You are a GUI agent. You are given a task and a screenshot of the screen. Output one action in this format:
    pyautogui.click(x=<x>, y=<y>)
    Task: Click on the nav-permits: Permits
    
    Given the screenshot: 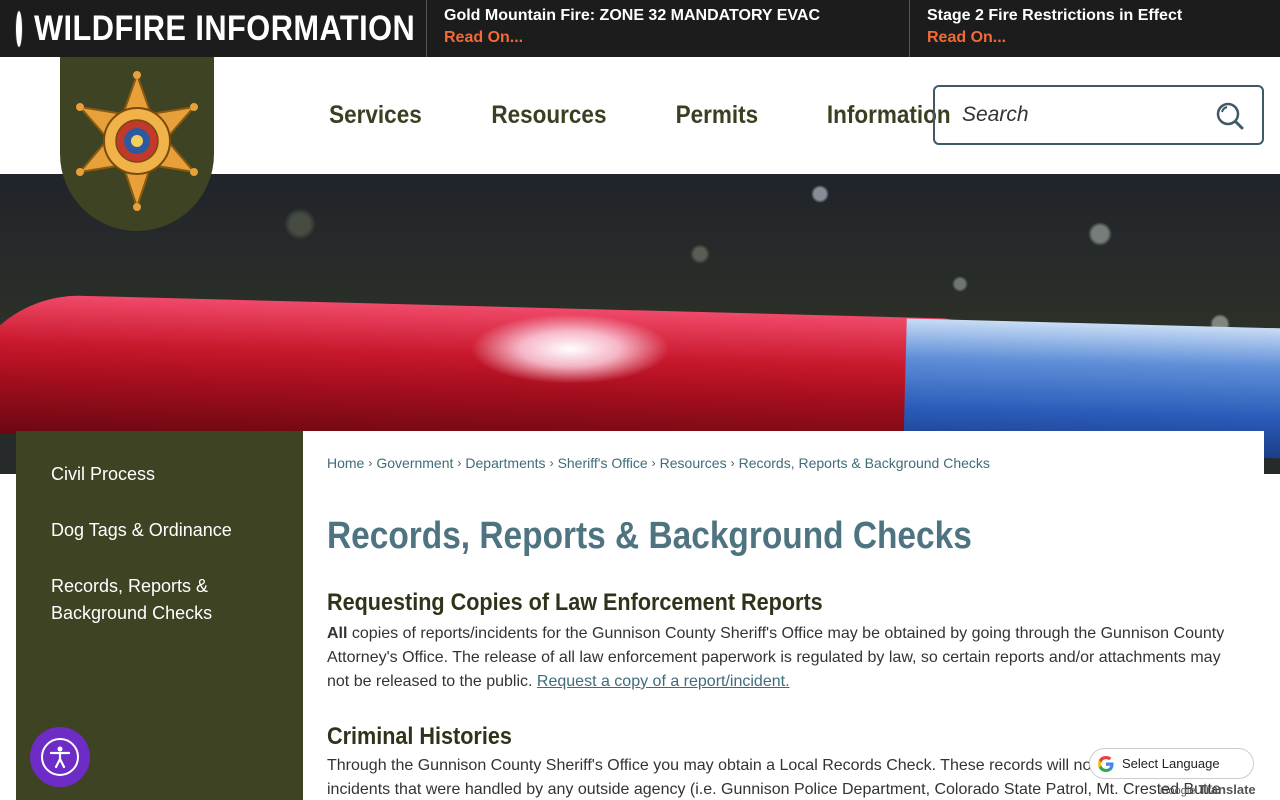 What is the action you would take?
    pyautogui.click(x=716, y=115)
    